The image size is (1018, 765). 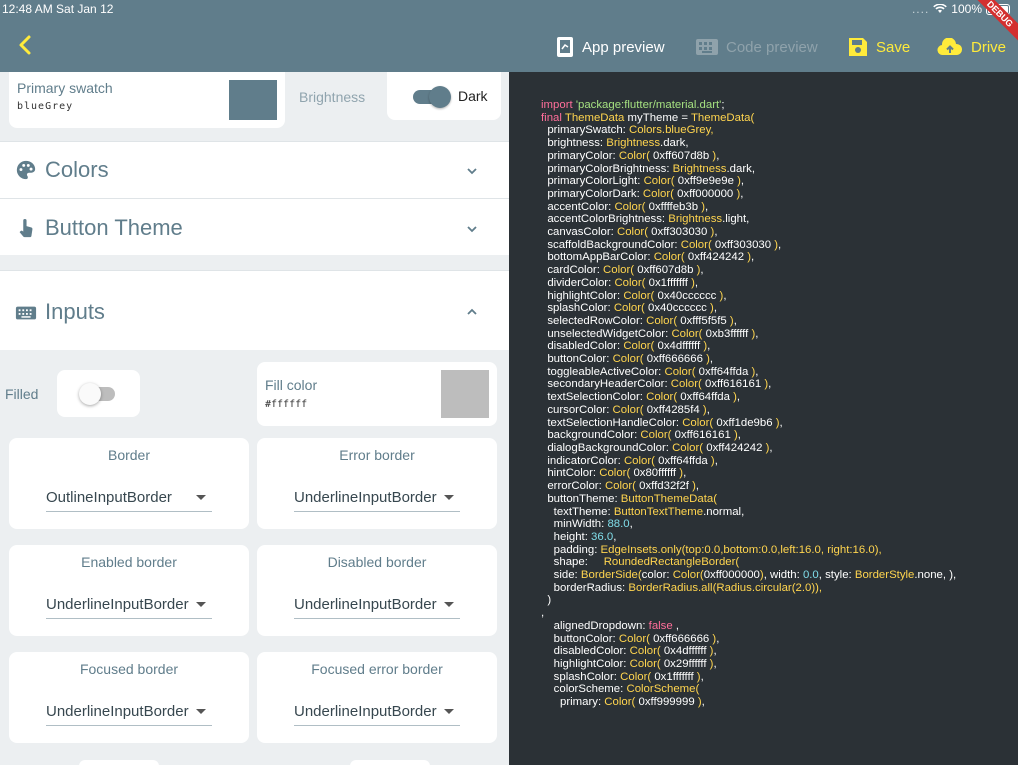 I want to click on enabled-border-dropdown: UnderlineInputBorder, so click(x=129, y=604).